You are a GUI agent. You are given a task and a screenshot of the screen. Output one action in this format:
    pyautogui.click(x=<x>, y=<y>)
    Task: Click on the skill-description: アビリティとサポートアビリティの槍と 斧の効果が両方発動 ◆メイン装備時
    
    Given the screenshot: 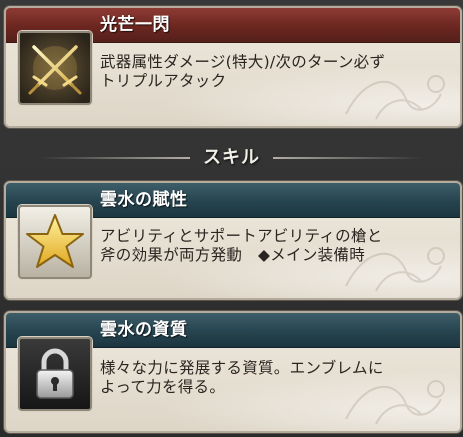 What is the action you would take?
    pyautogui.click(x=241, y=245)
    